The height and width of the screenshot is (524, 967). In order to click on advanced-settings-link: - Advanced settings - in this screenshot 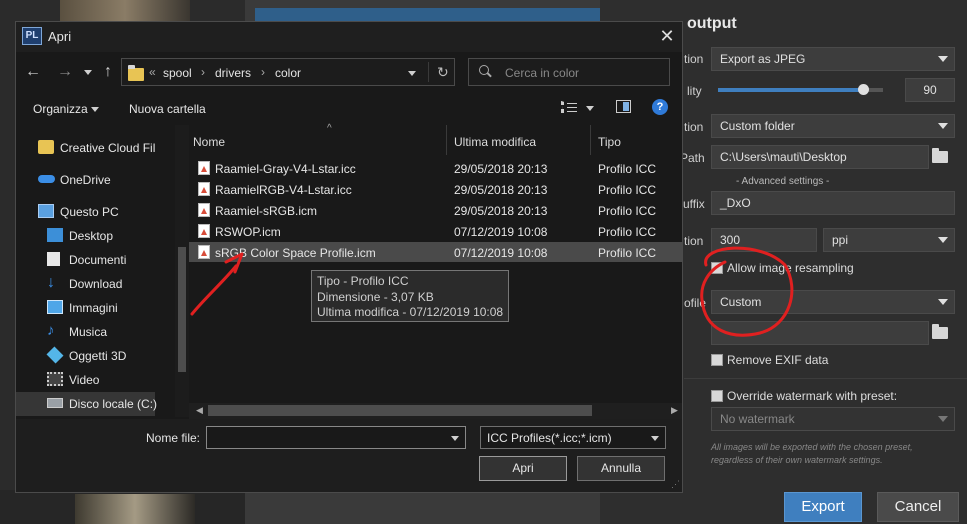, I will do `click(782, 181)`.